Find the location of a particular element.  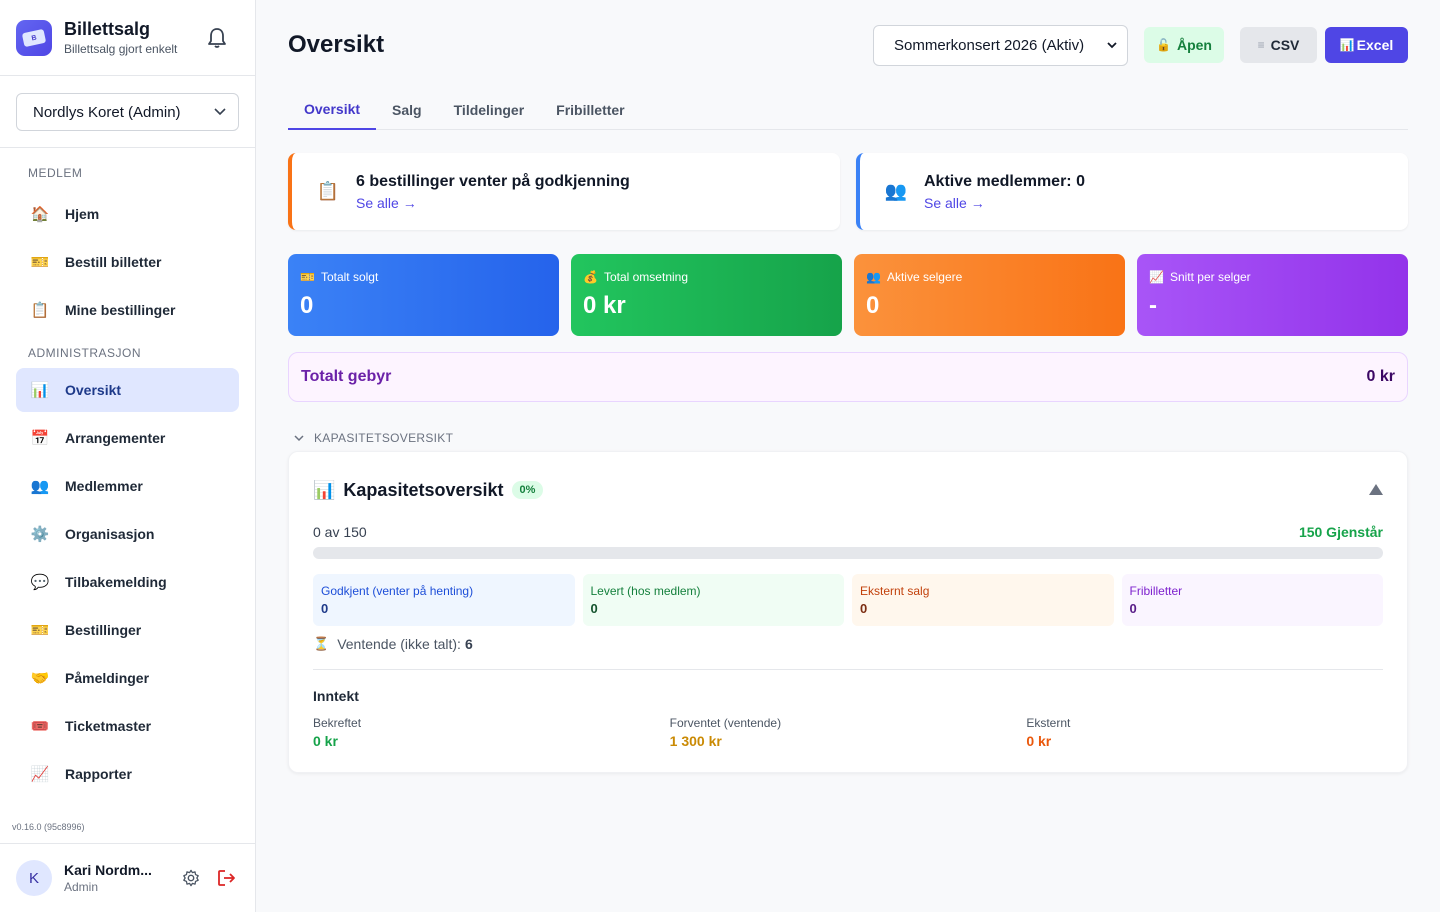

gear-icon: ⚙️ is located at coordinates (40, 534).